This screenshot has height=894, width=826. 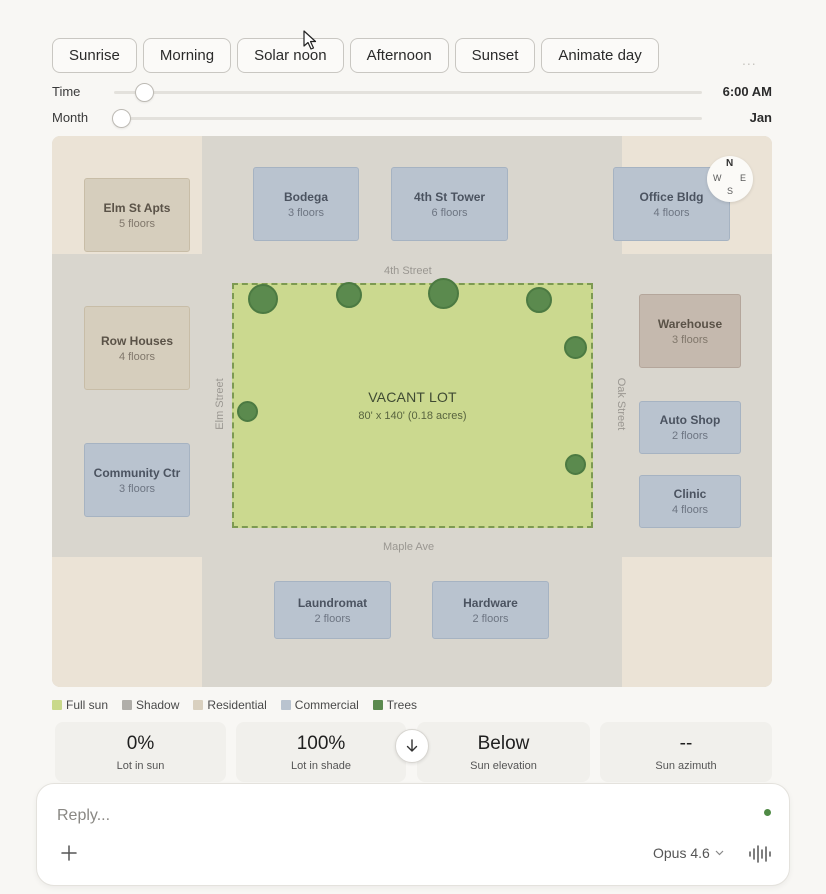 What do you see at coordinates (377, 705) in the screenshot?
I see `swatch-trees` at bounding box center [377, 705].